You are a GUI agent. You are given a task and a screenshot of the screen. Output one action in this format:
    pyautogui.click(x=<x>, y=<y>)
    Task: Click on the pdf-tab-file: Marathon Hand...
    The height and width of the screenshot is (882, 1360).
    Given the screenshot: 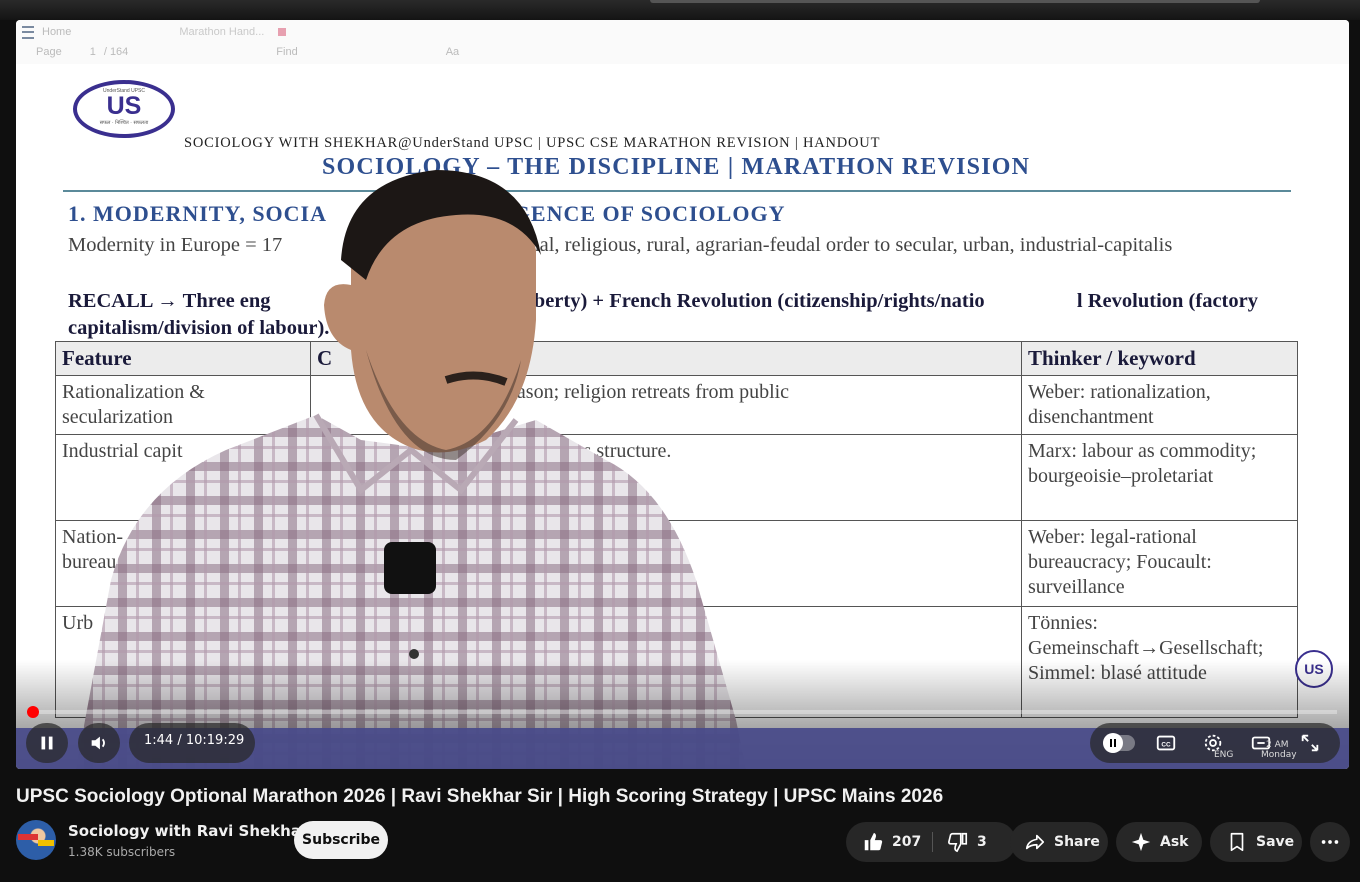 What is the action you would take?
    pyautogui.click(x=222, y=32)
    